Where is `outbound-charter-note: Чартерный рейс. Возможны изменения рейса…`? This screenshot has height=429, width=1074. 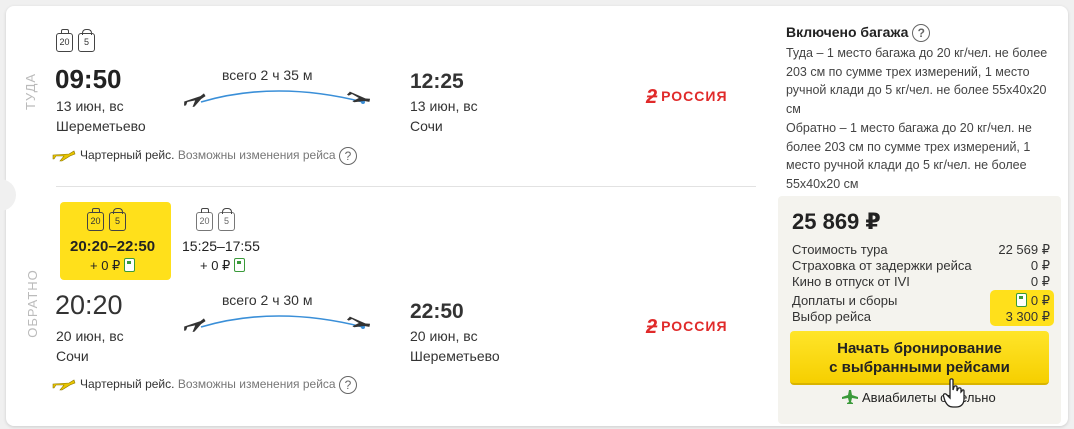
outbound-charter-note: Чартерный рейс. Возможны изменения рейса… is located at coordinates (204, 156).